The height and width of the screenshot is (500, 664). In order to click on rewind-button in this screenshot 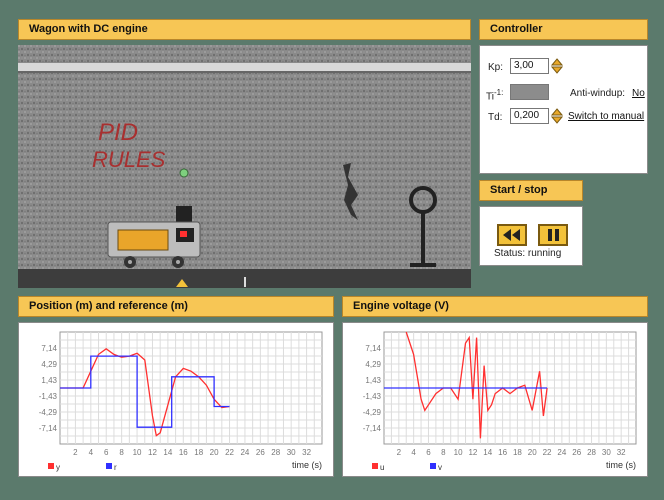, I will do `click(512, 235)`.